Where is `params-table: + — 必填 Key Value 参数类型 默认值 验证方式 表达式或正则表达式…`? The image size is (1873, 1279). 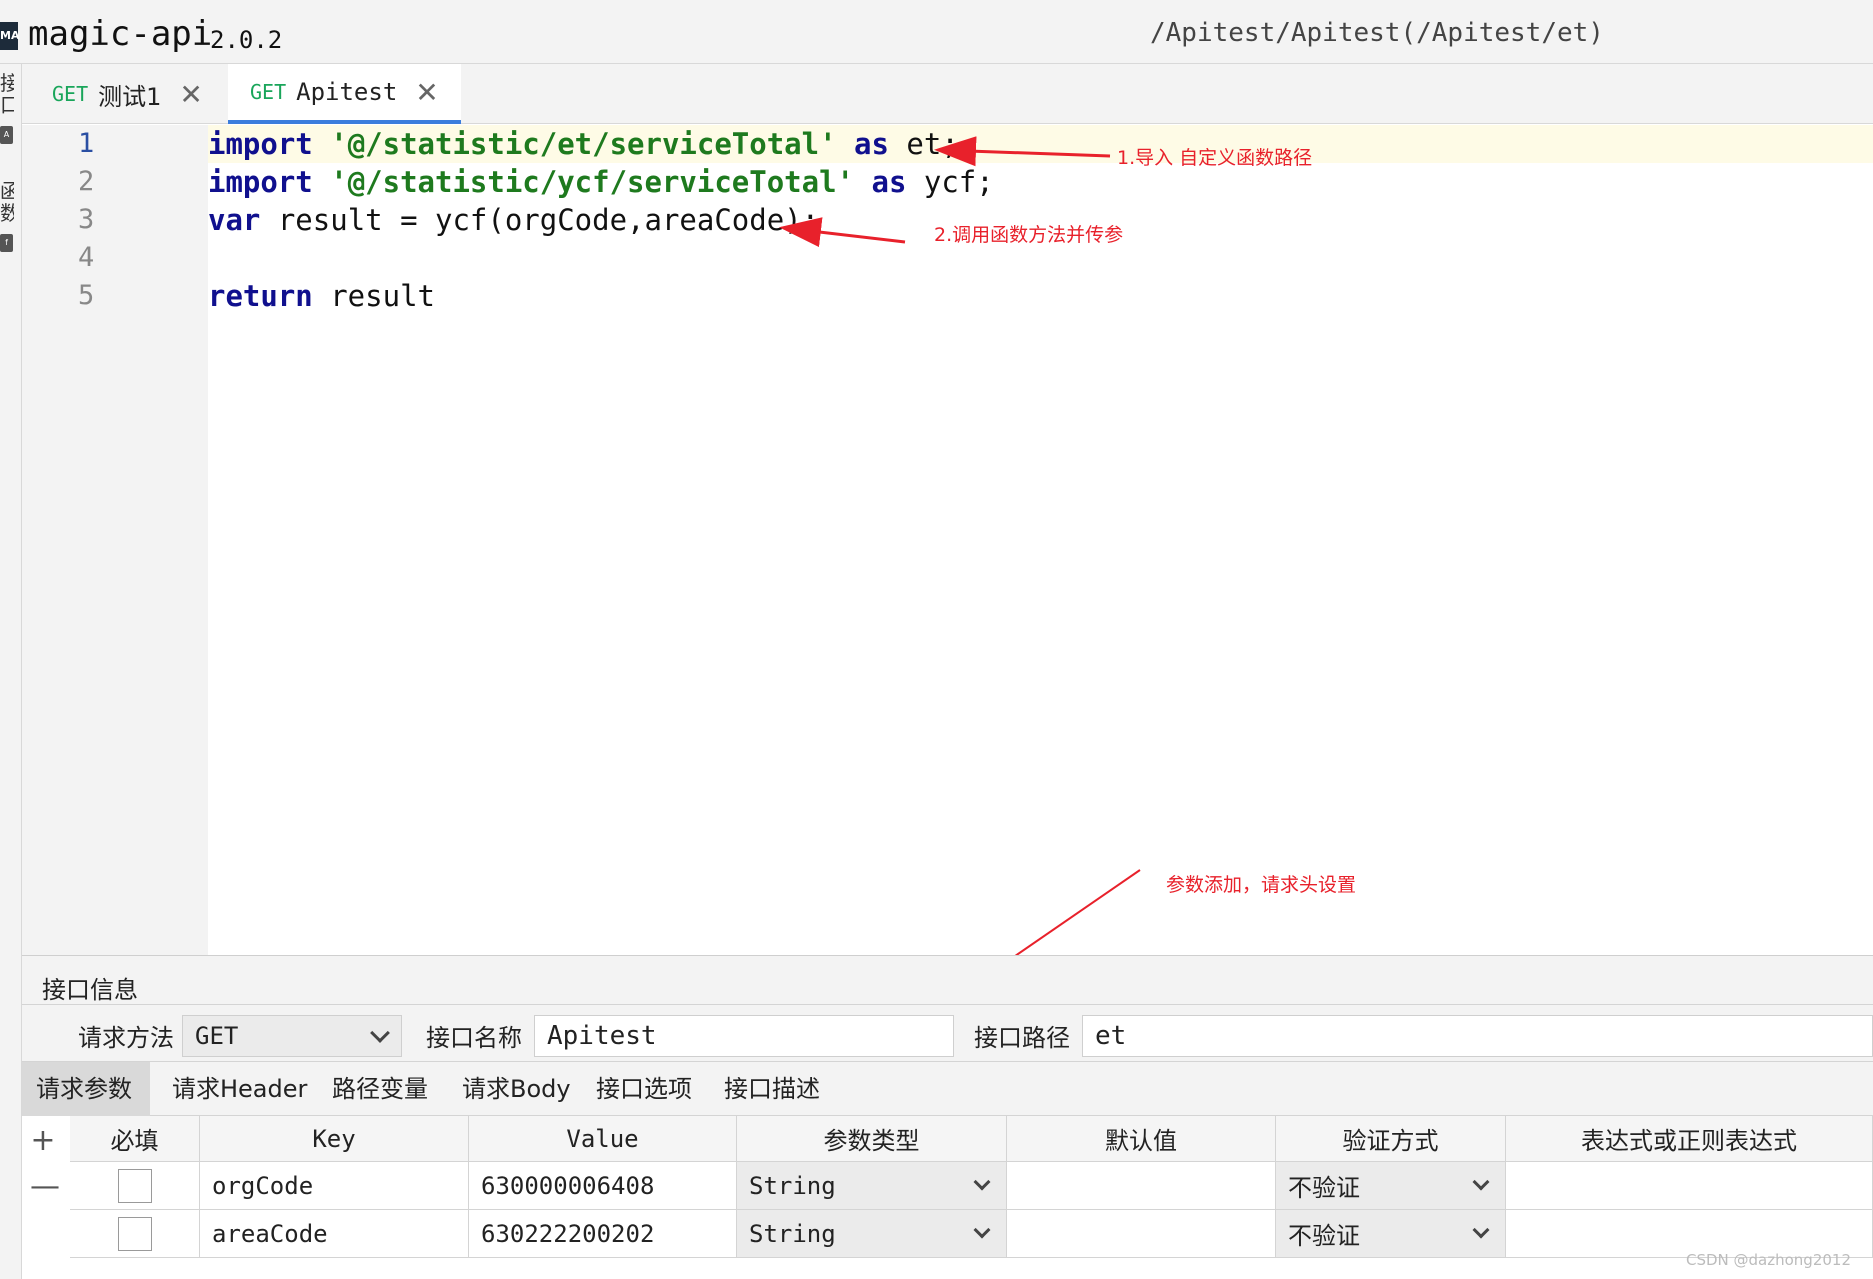
params-table: + — 必填 Key Value 参数类型 默认值 验证方式 表达式或正则表达式… is located at coordinates (947, 1197).